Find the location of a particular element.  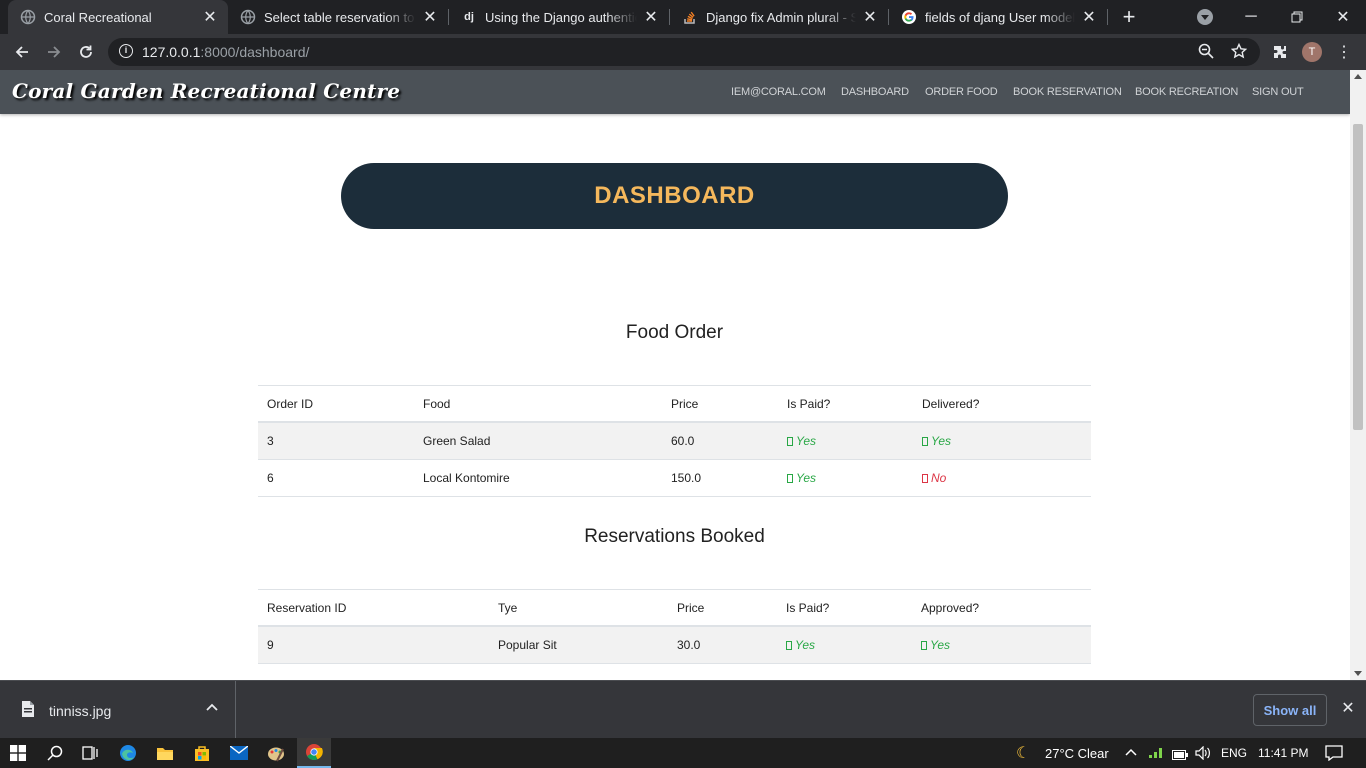

info-icon: i is located at coordinates (126, 51).